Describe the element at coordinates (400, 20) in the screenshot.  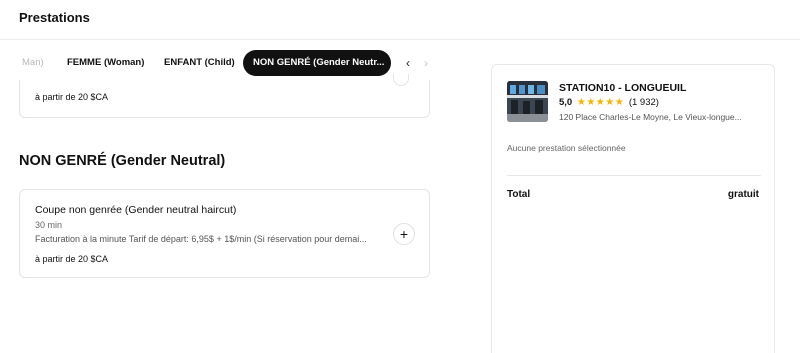
I see `page-header: Prestations` at that location.